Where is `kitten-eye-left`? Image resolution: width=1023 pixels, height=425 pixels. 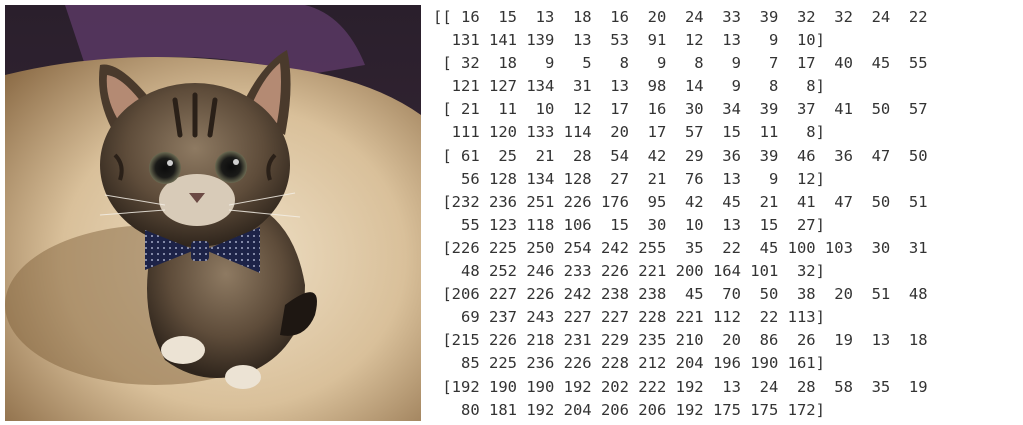 kitten-eye-left is located at coordinates (165, 168).